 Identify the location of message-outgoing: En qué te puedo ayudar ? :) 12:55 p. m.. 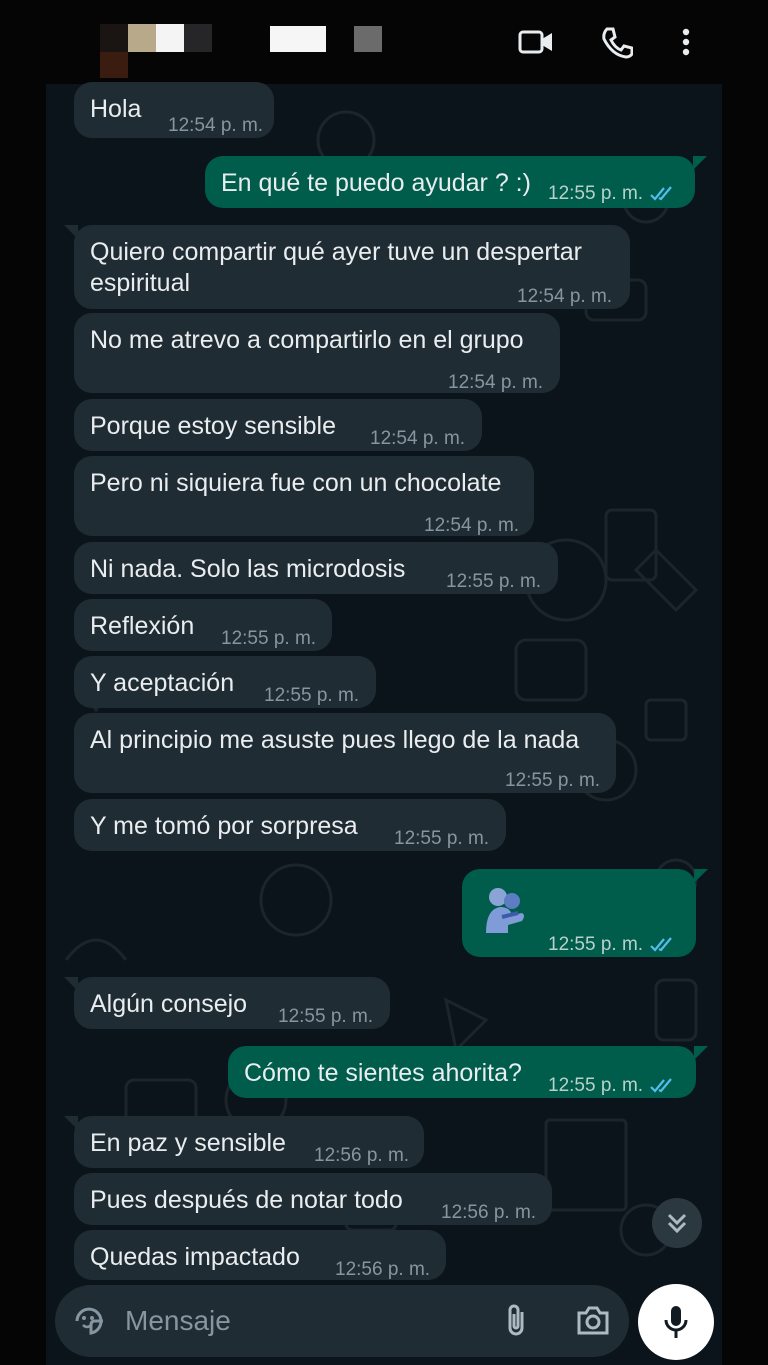
(456, 182).